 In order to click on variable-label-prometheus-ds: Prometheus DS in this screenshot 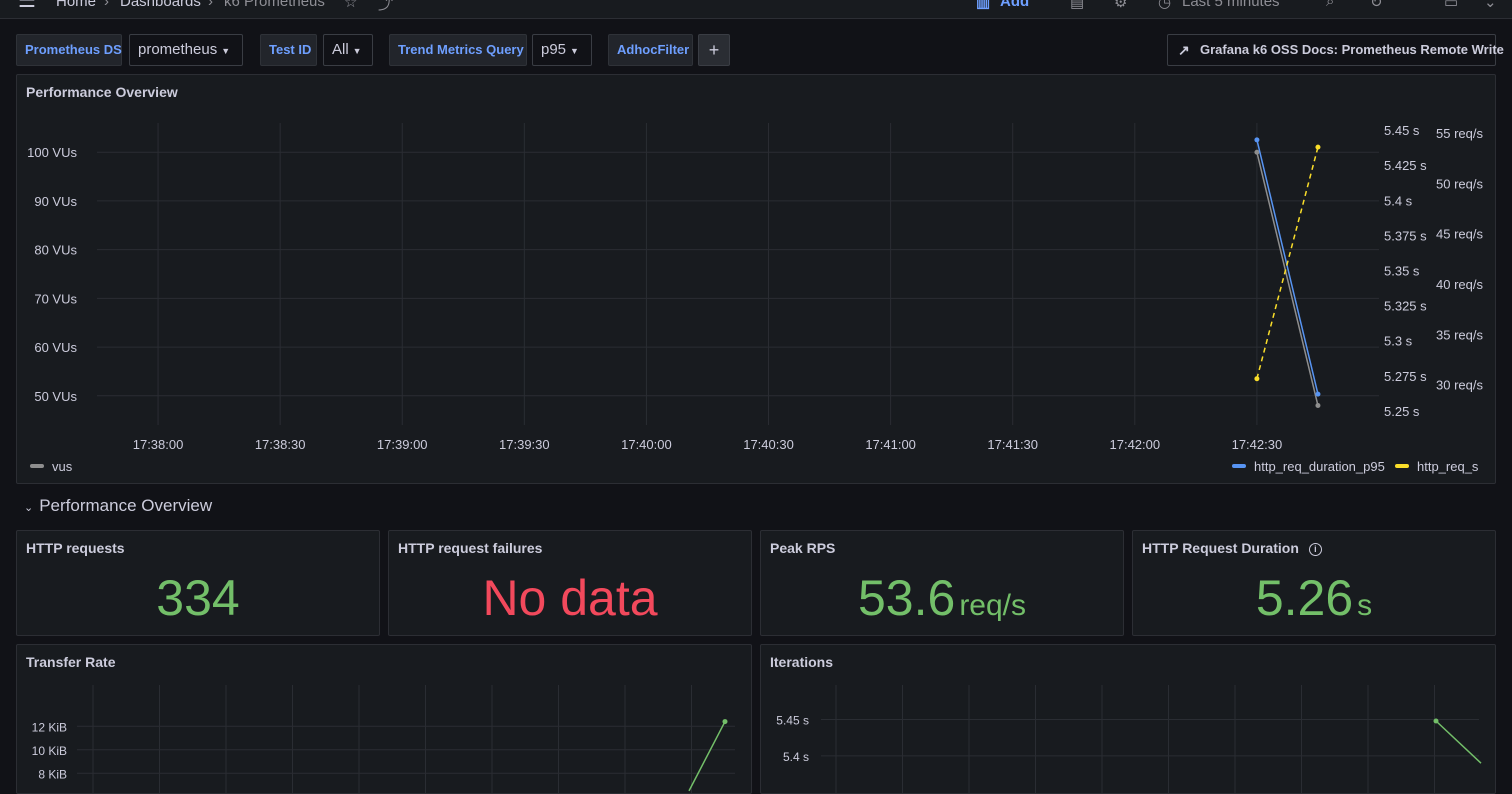, I will do `click(69, 50)`.